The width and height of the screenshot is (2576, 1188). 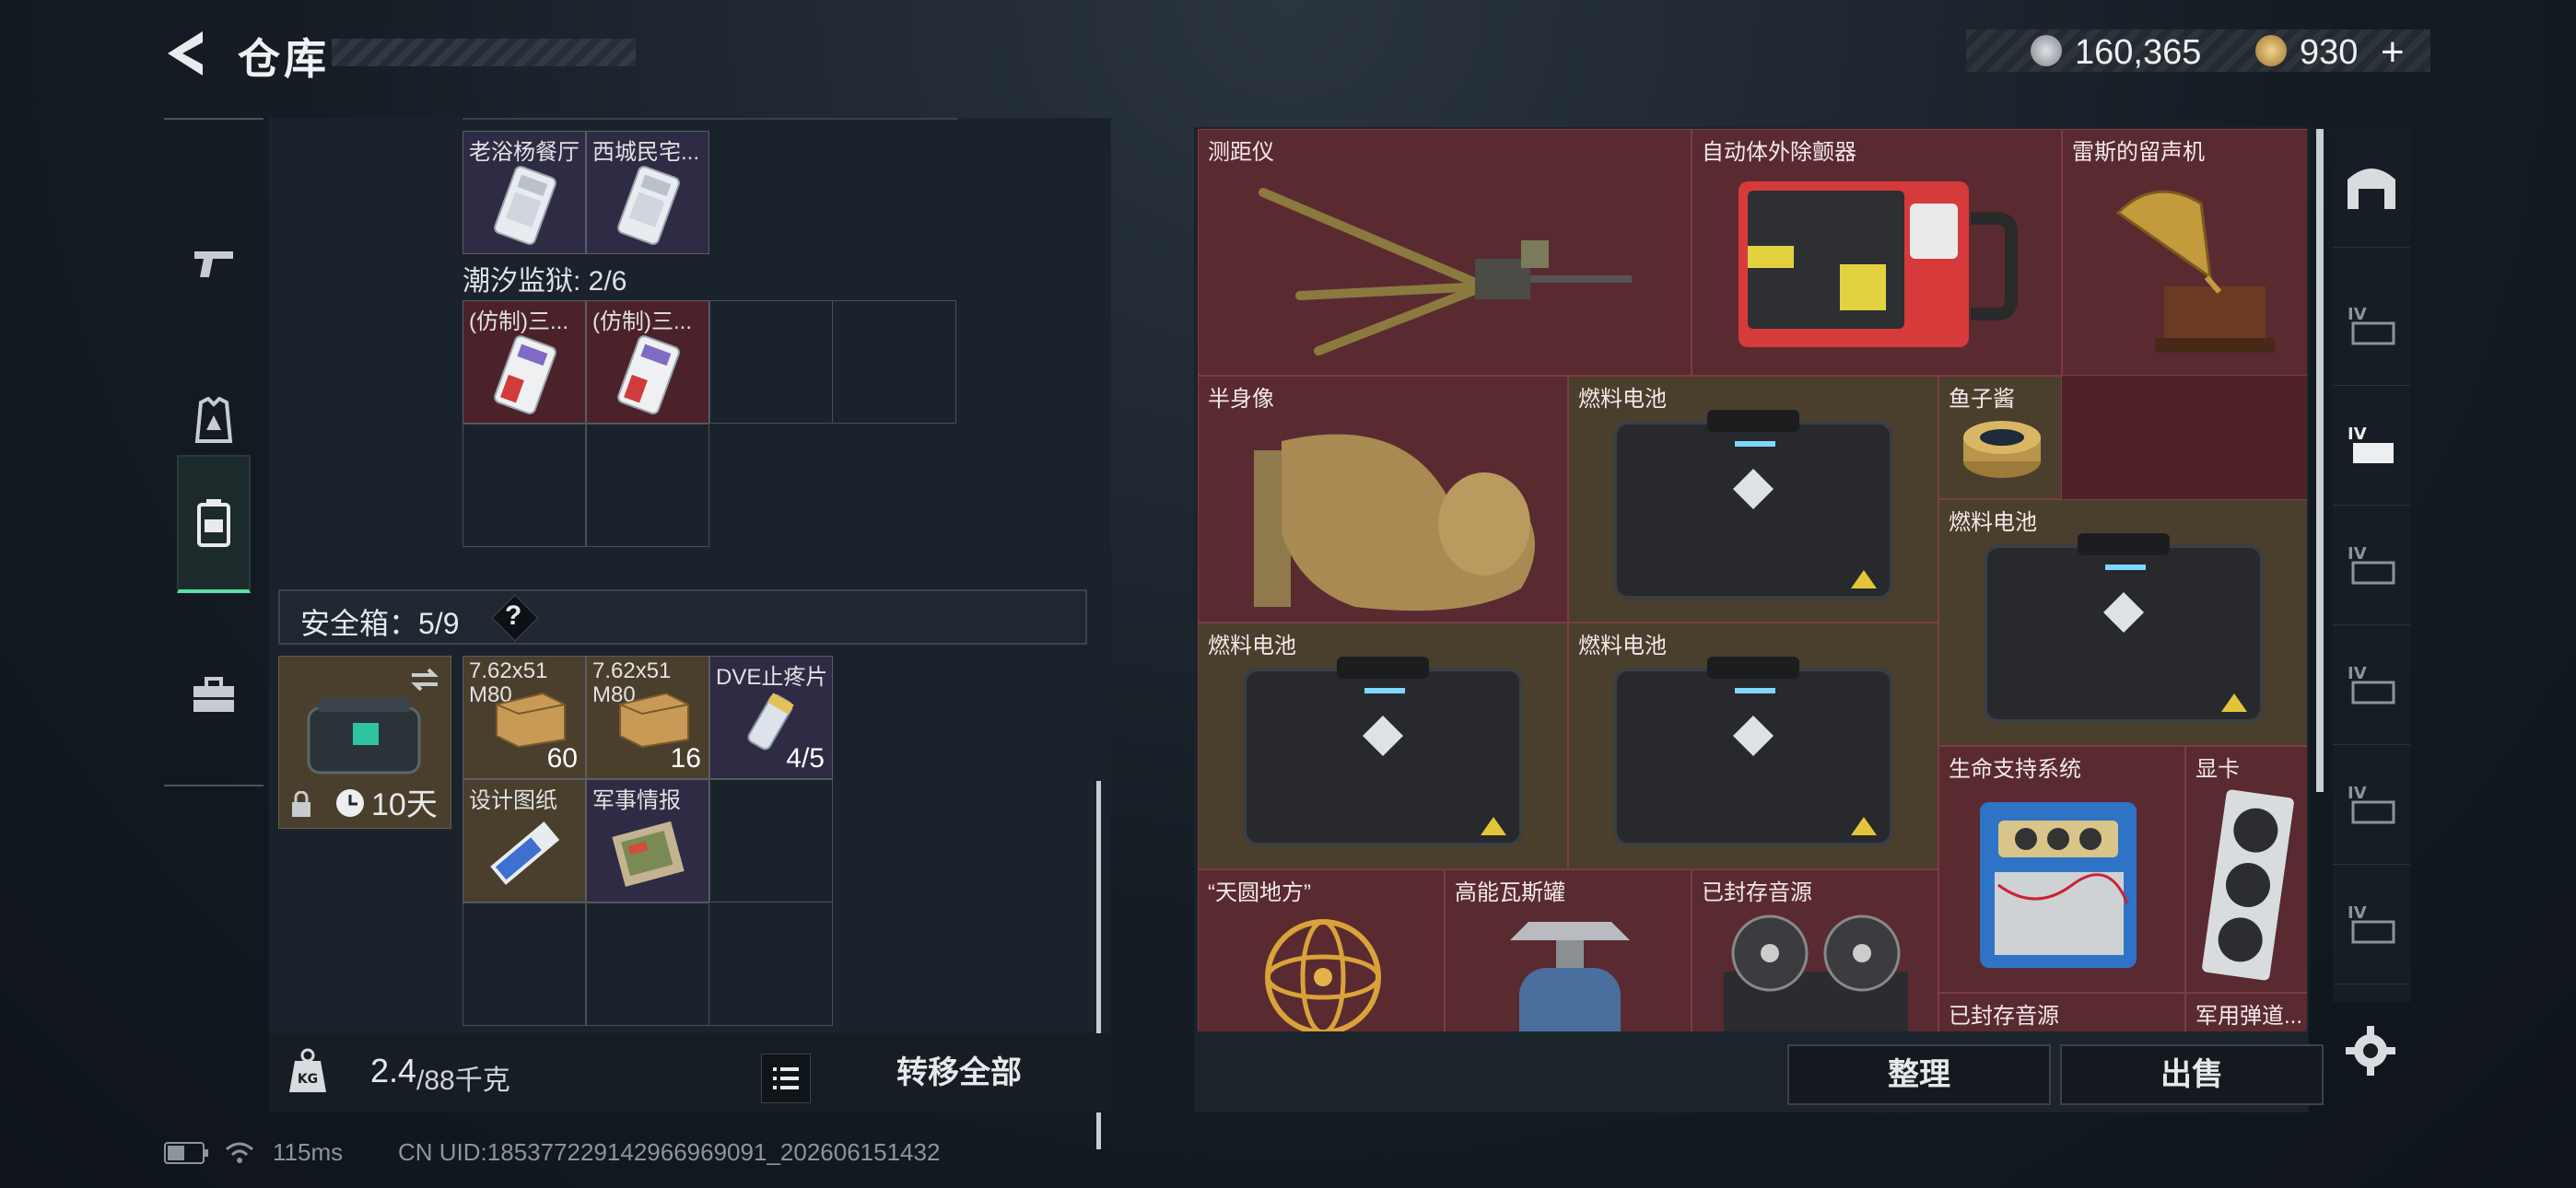 I want to click on storage-page-tab-active: IV, so click(x=2371, y=445).